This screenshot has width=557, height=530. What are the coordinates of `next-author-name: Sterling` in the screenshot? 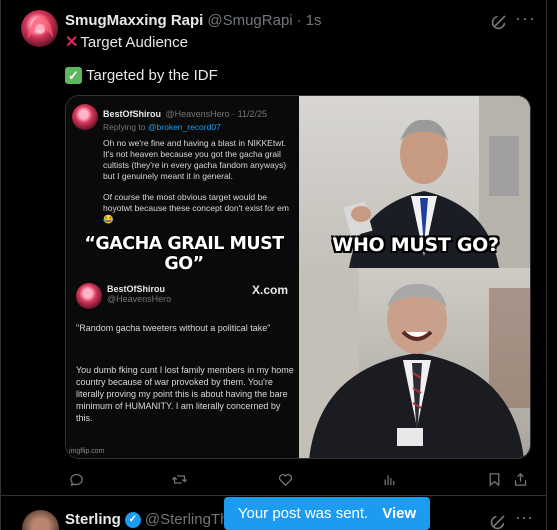 It's located at (93, 519).